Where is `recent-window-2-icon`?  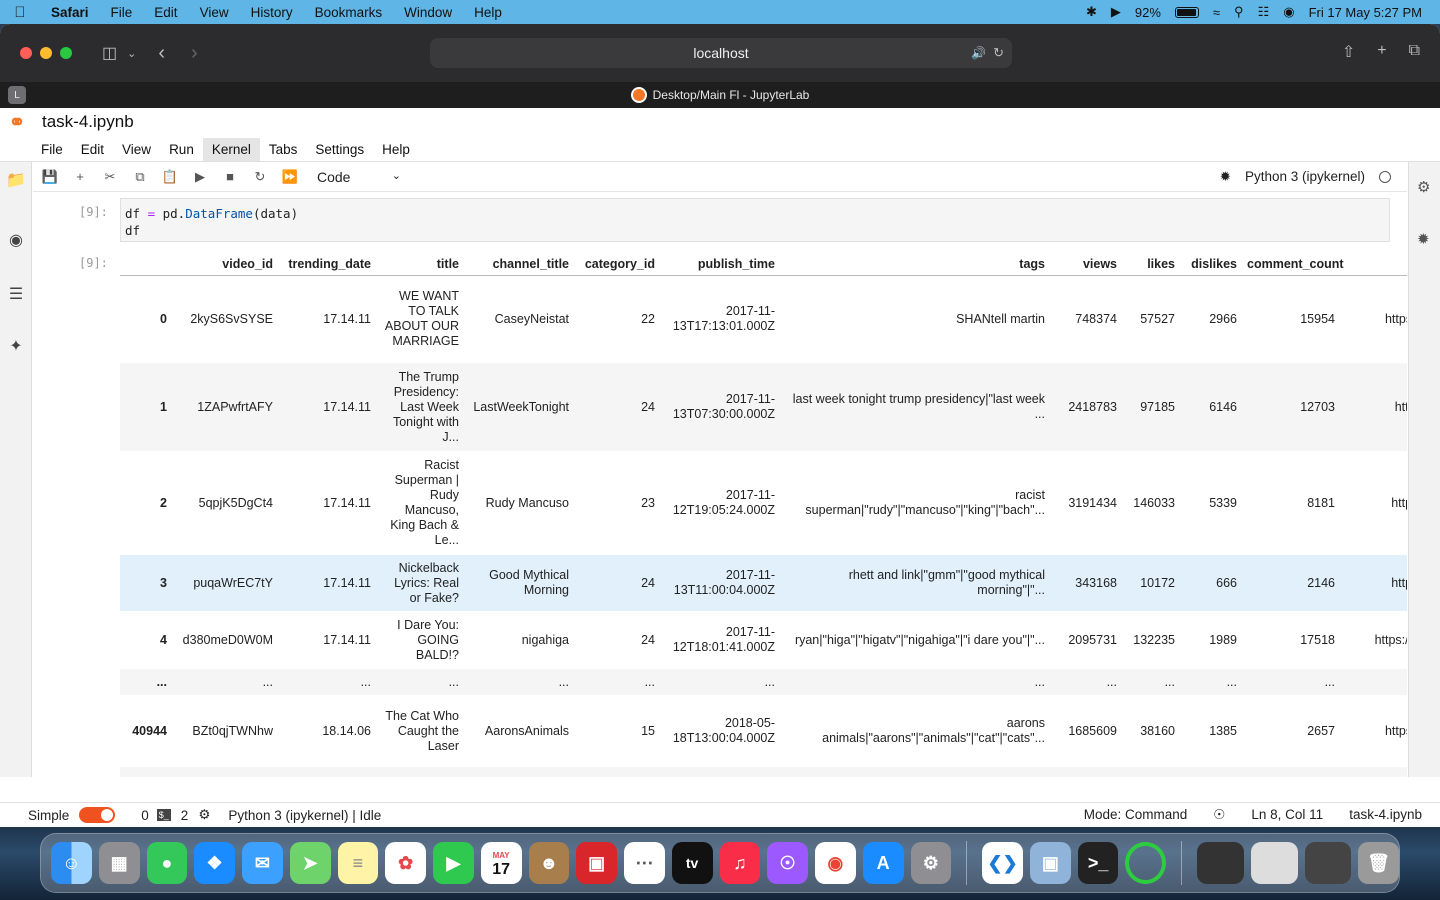
recent-window-2-icon is located at coordinates (1274, 863).